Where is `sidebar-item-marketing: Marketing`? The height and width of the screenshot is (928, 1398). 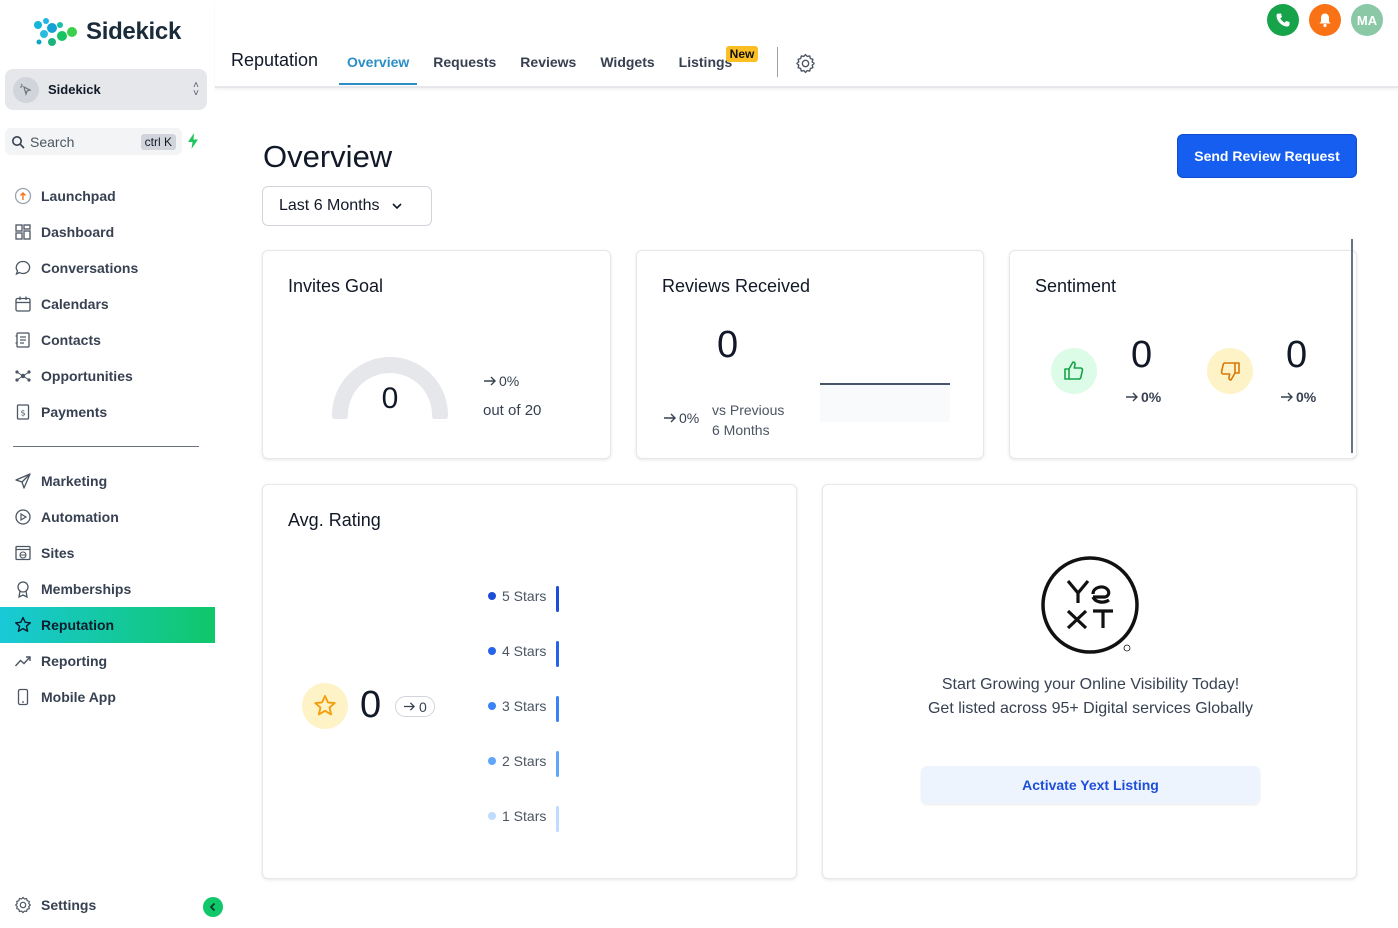 sidebar-item-marketing: Marketing is located at coordinates (107, 481).